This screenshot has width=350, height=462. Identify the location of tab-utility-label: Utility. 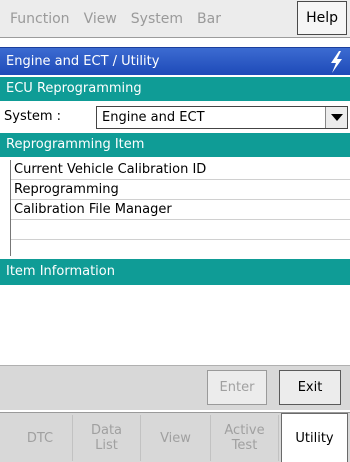
(314, 438).